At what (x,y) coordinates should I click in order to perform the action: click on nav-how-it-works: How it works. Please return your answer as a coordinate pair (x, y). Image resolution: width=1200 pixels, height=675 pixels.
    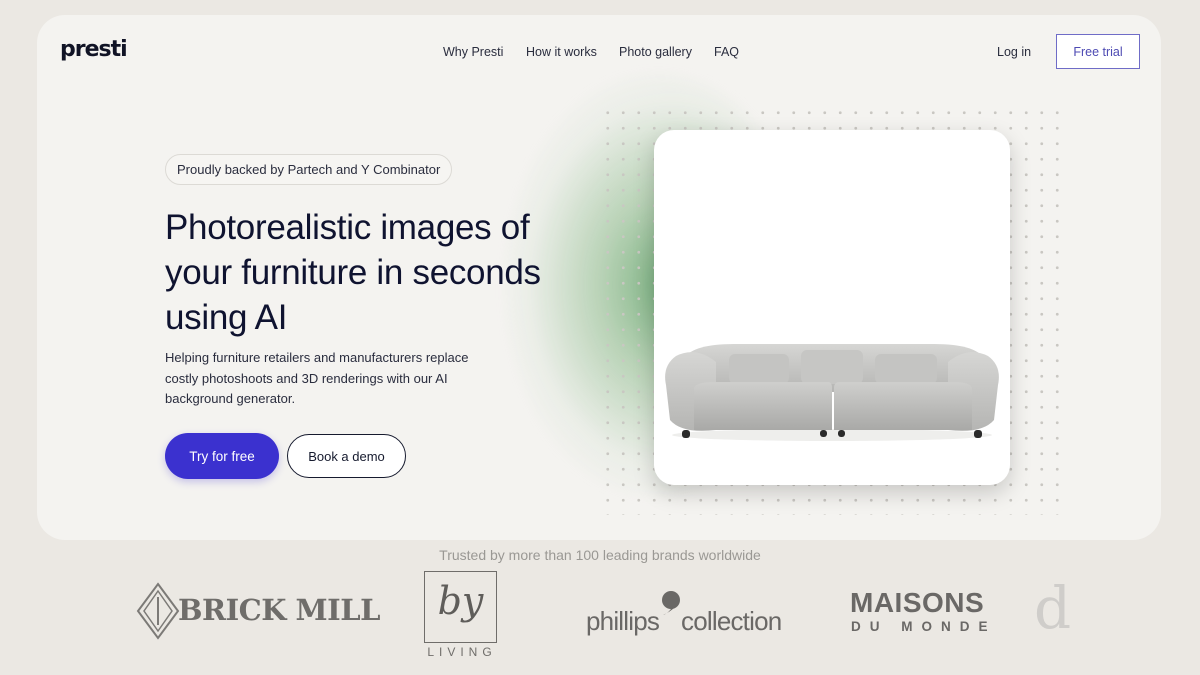
    Looking at the image, I should click on (561, 52).